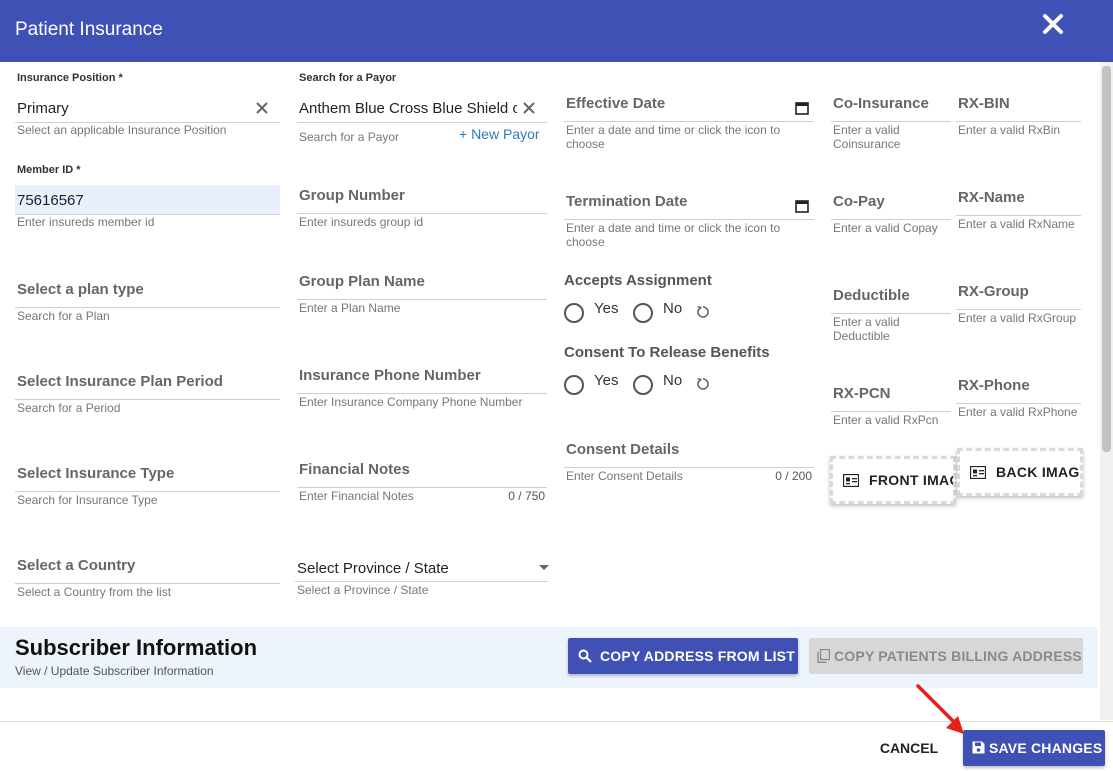 The height and width of the screenshot is (771, 1113). I want to click on termination-date-input: Termination Date, so click(626, 201).